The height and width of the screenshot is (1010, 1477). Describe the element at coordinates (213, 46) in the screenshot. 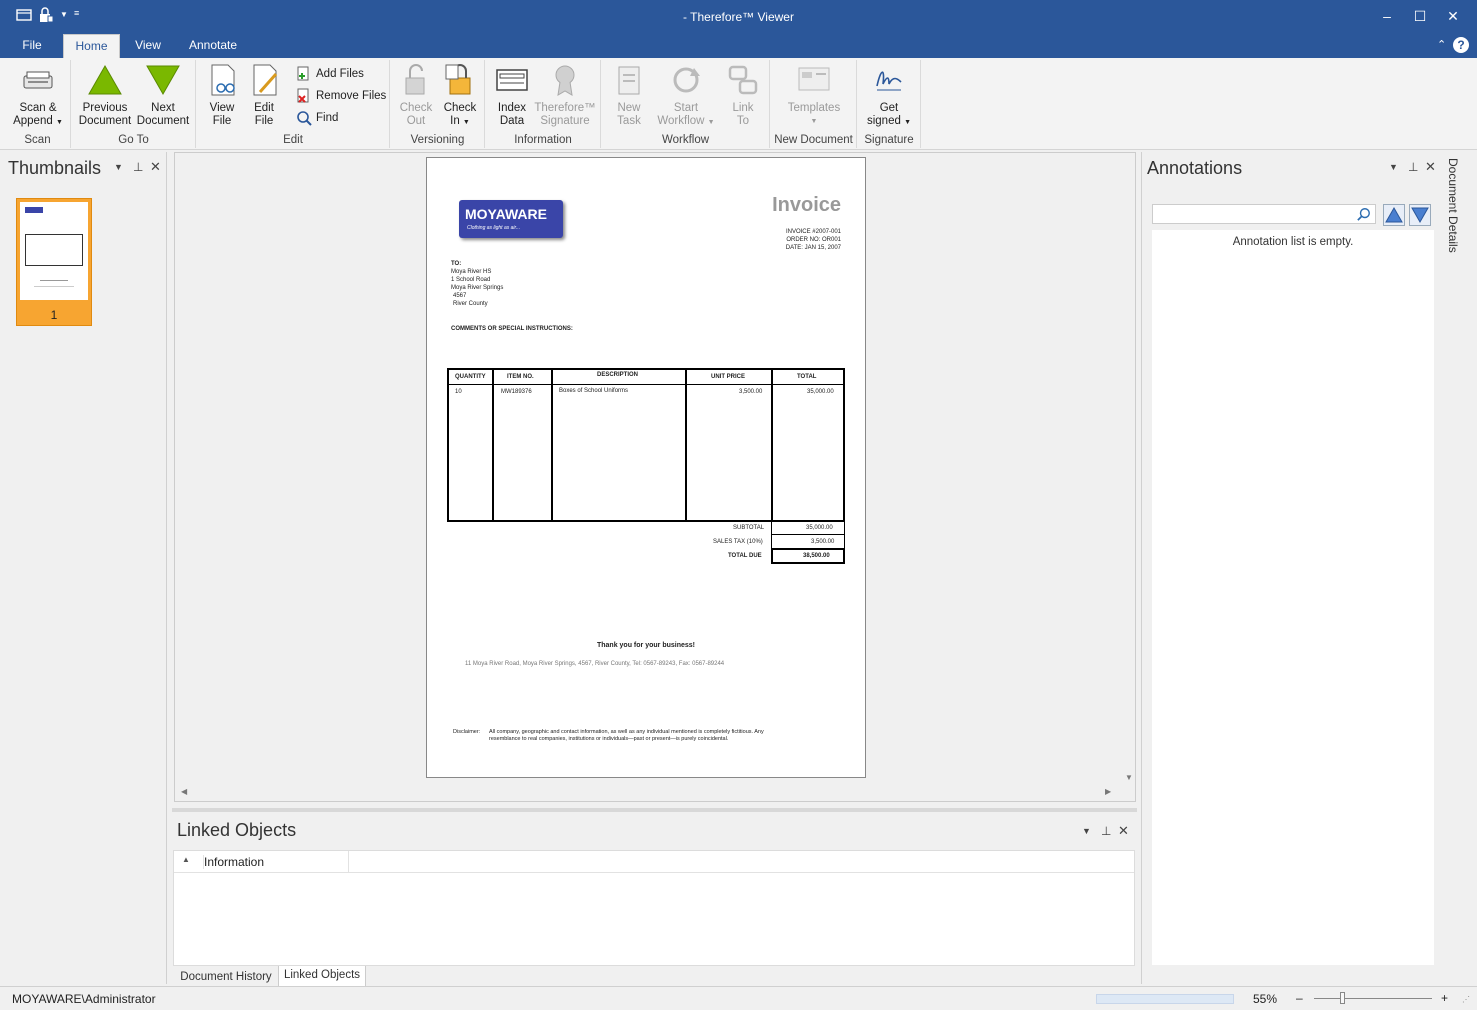

I see `tab-annotate: Annotate` at that location.